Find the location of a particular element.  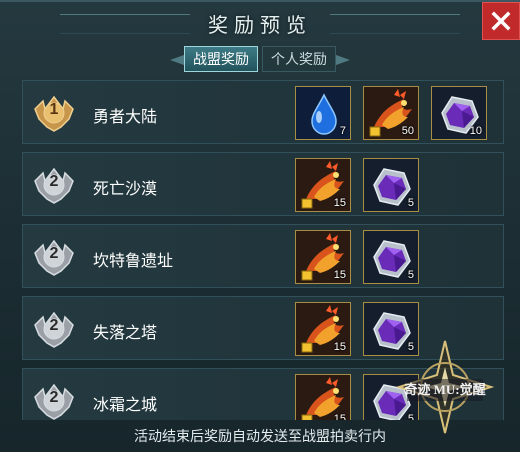

title-decoration-left is located at coordinates (125, 24).